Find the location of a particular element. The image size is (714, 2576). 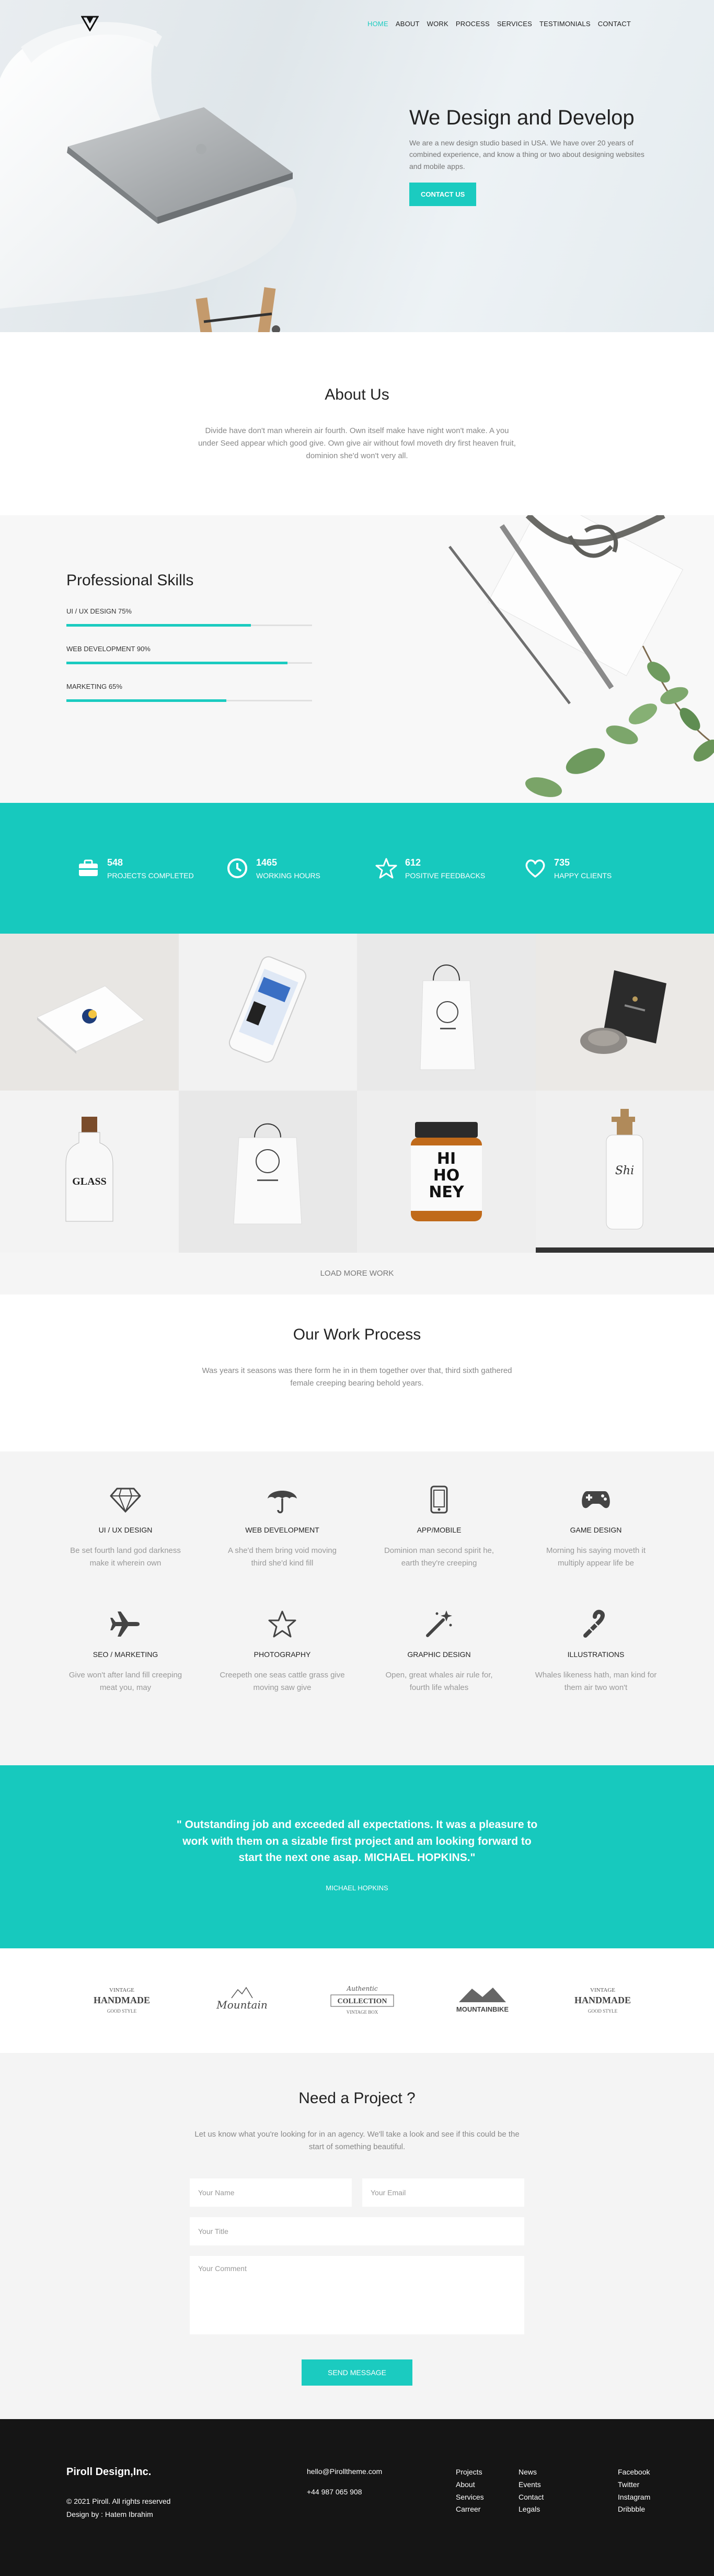

portfolio-item-shopping-bag is located at coordinates (447, 1012).